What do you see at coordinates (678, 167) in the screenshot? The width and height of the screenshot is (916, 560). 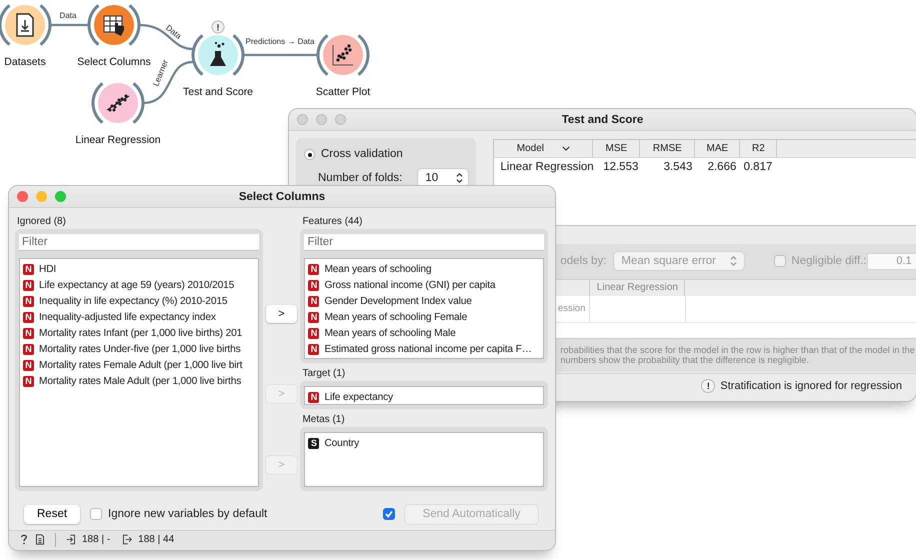 I see `table-cell-text: 3.543` at bounding box center [678, 167].